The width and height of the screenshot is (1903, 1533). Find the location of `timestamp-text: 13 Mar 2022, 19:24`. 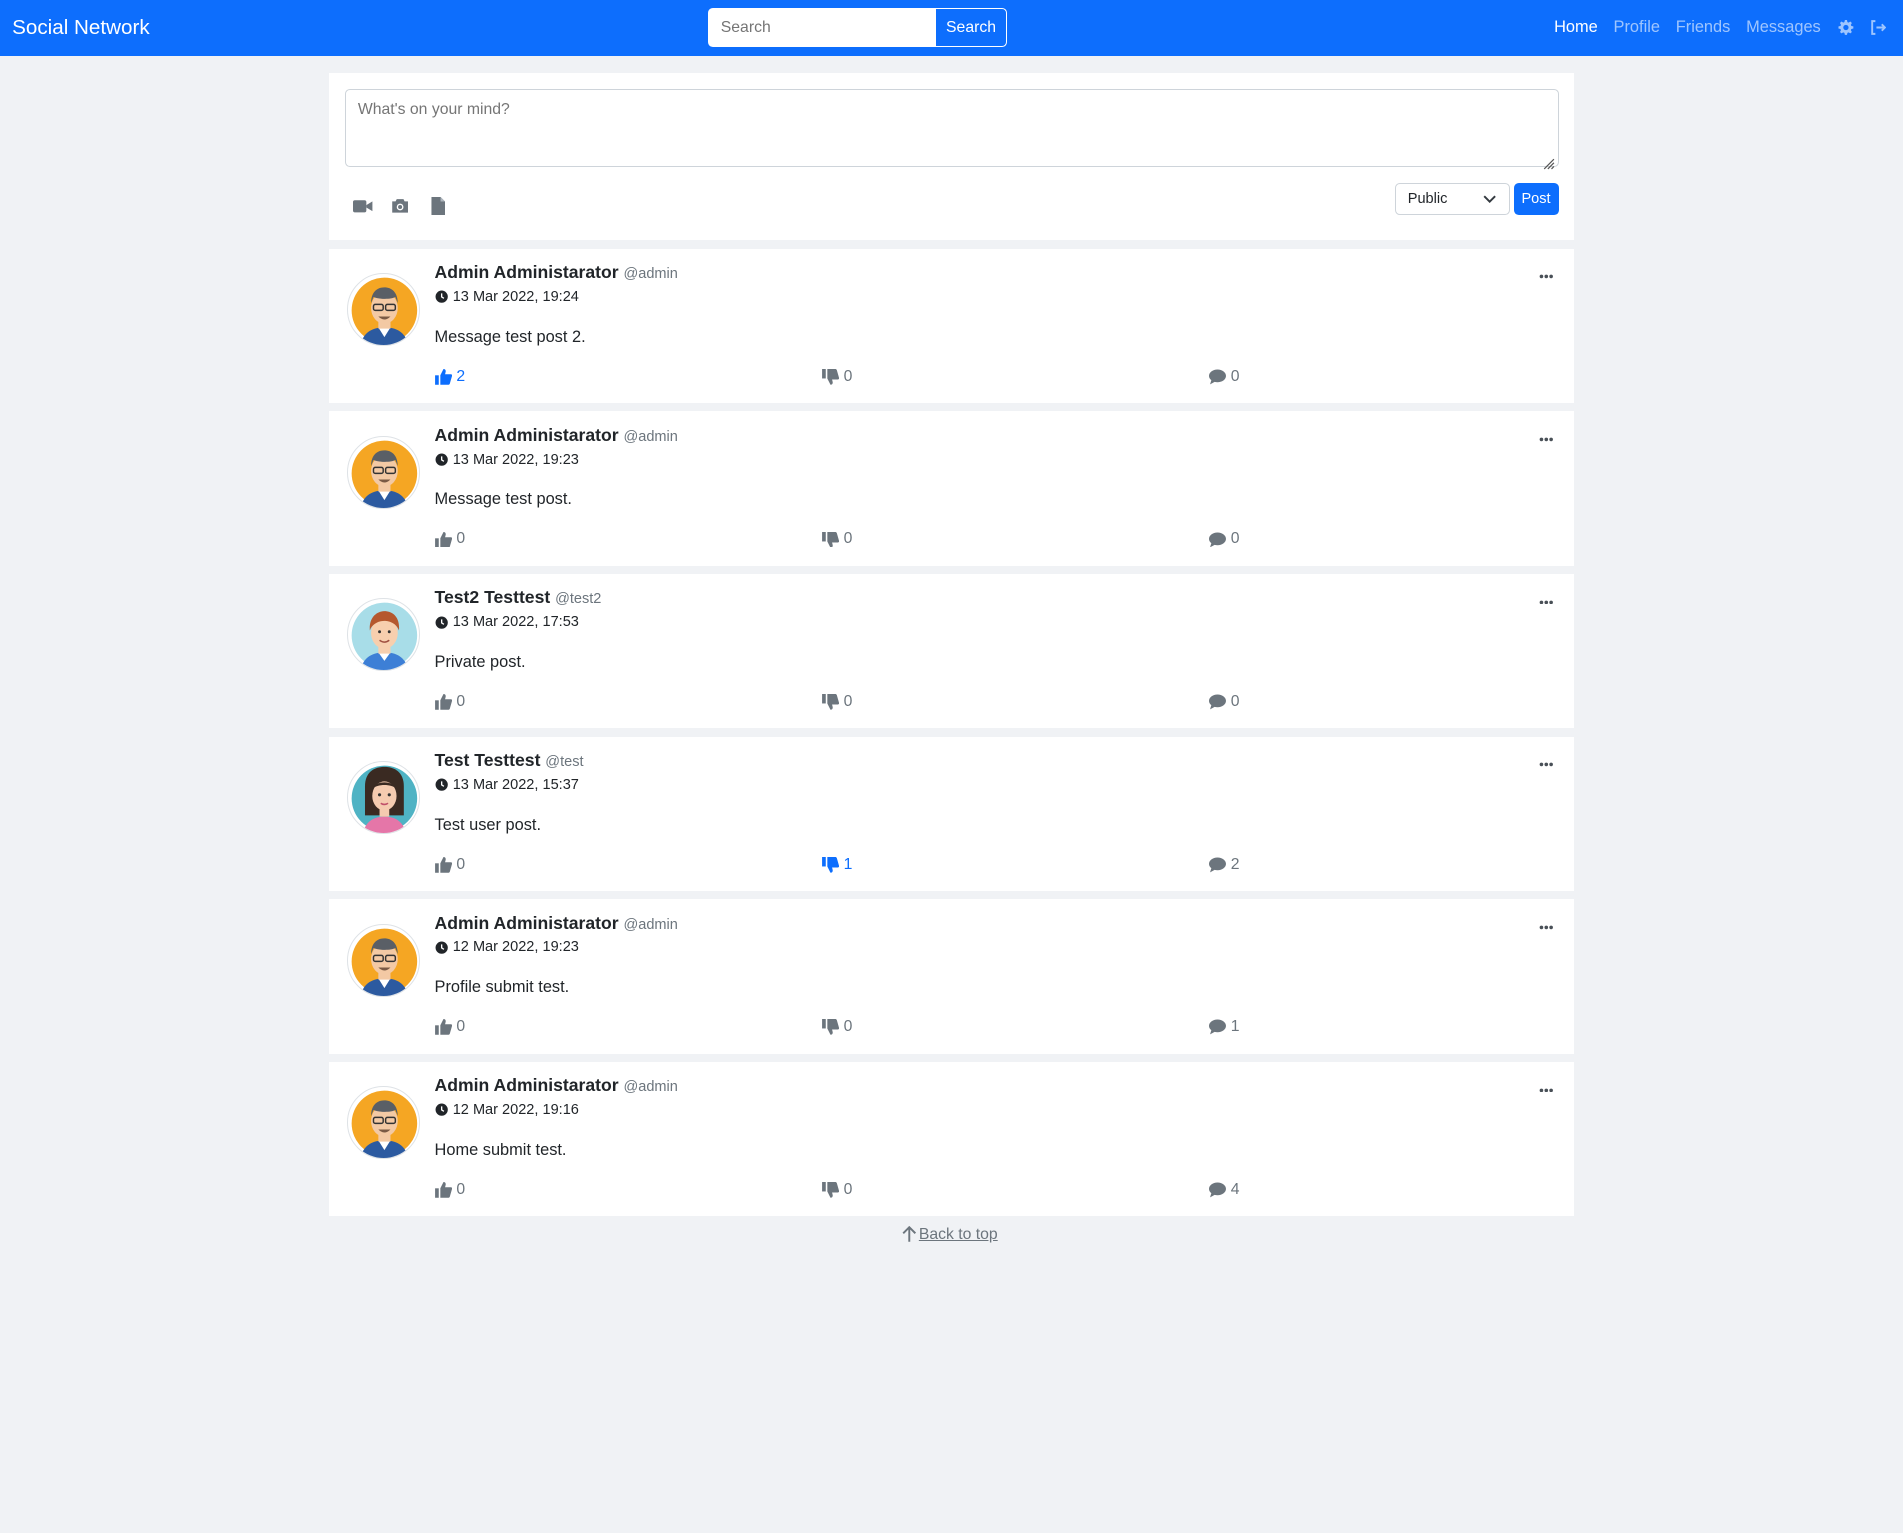

timestamp-text: 13 Mar 2022, 19:24 is located at coordinates (515, 296).